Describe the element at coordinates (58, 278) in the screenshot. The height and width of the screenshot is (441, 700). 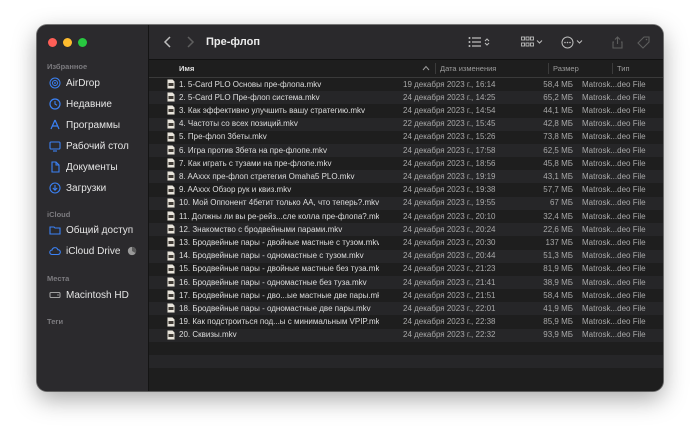
I see `sidebar-section-locations: Места` at that location.